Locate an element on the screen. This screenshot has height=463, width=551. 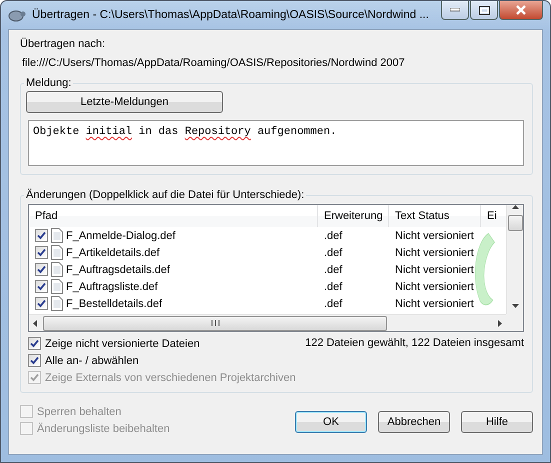
dialog-button: OK is located at coordinates (331, 422).